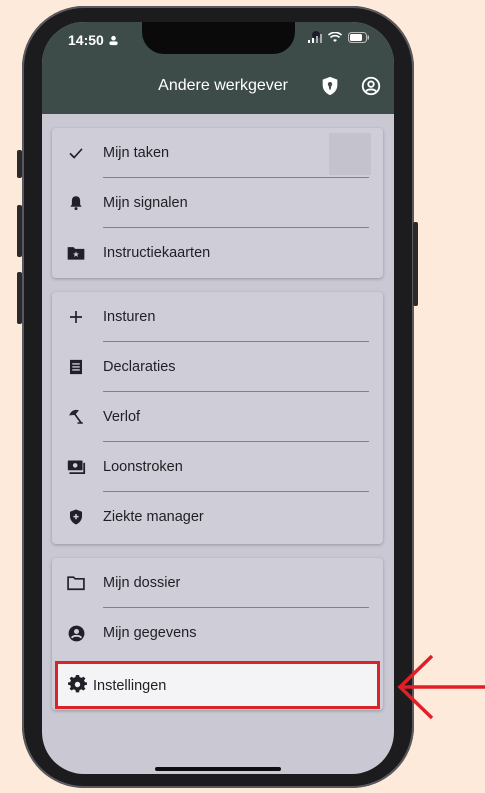  I want to click on home-indicator, so click(218, 769).